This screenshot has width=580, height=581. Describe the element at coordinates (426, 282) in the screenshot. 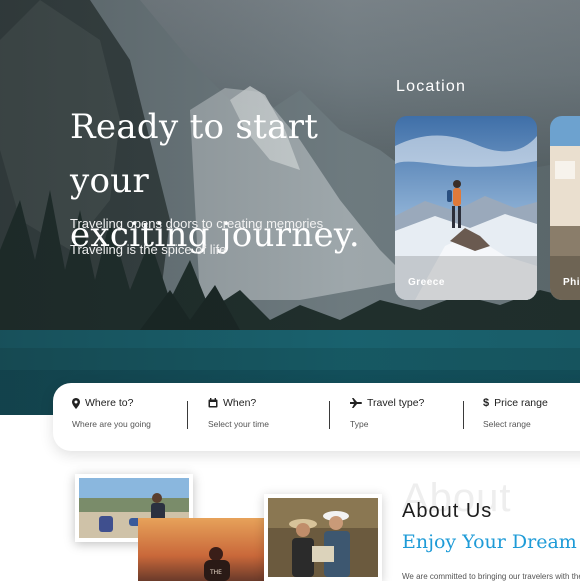

I see `location-card-label: Greece` at that location.